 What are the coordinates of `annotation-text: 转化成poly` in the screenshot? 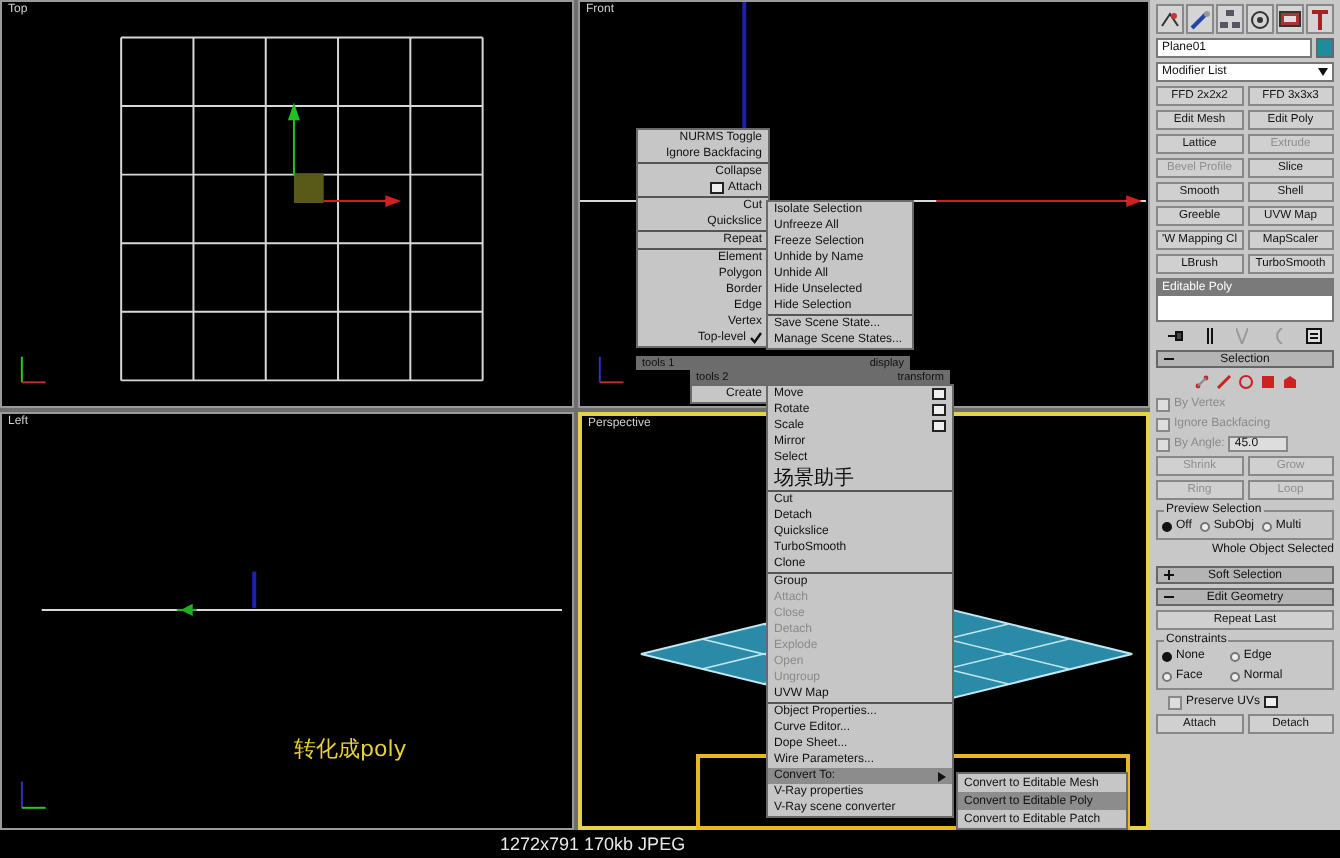 It's located at (350, 749).